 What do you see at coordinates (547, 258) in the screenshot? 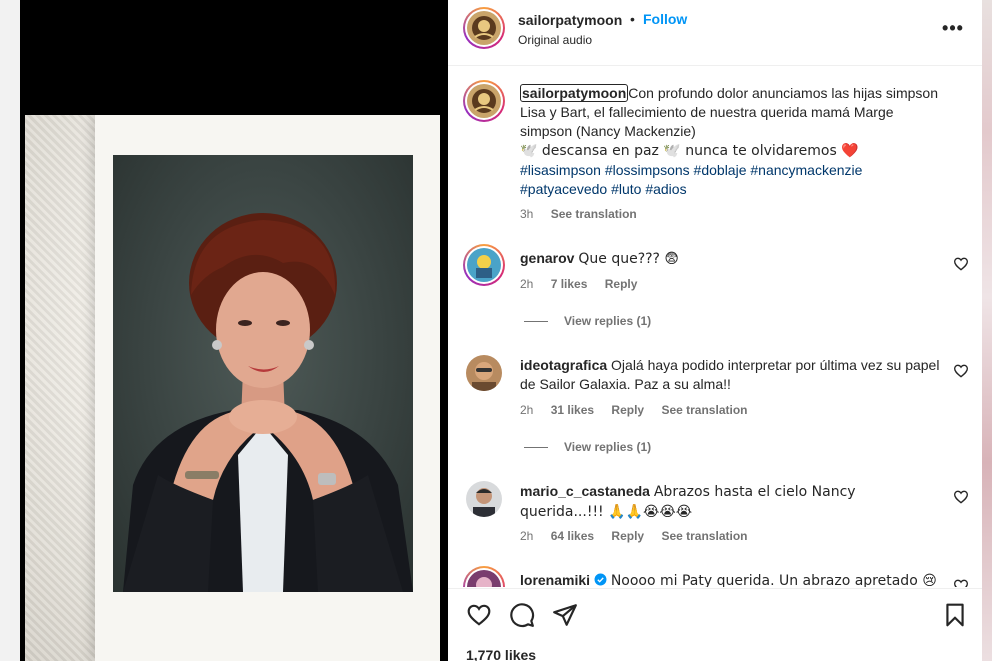
I see `comment-username: genarov` at bounding box center [547, 258].